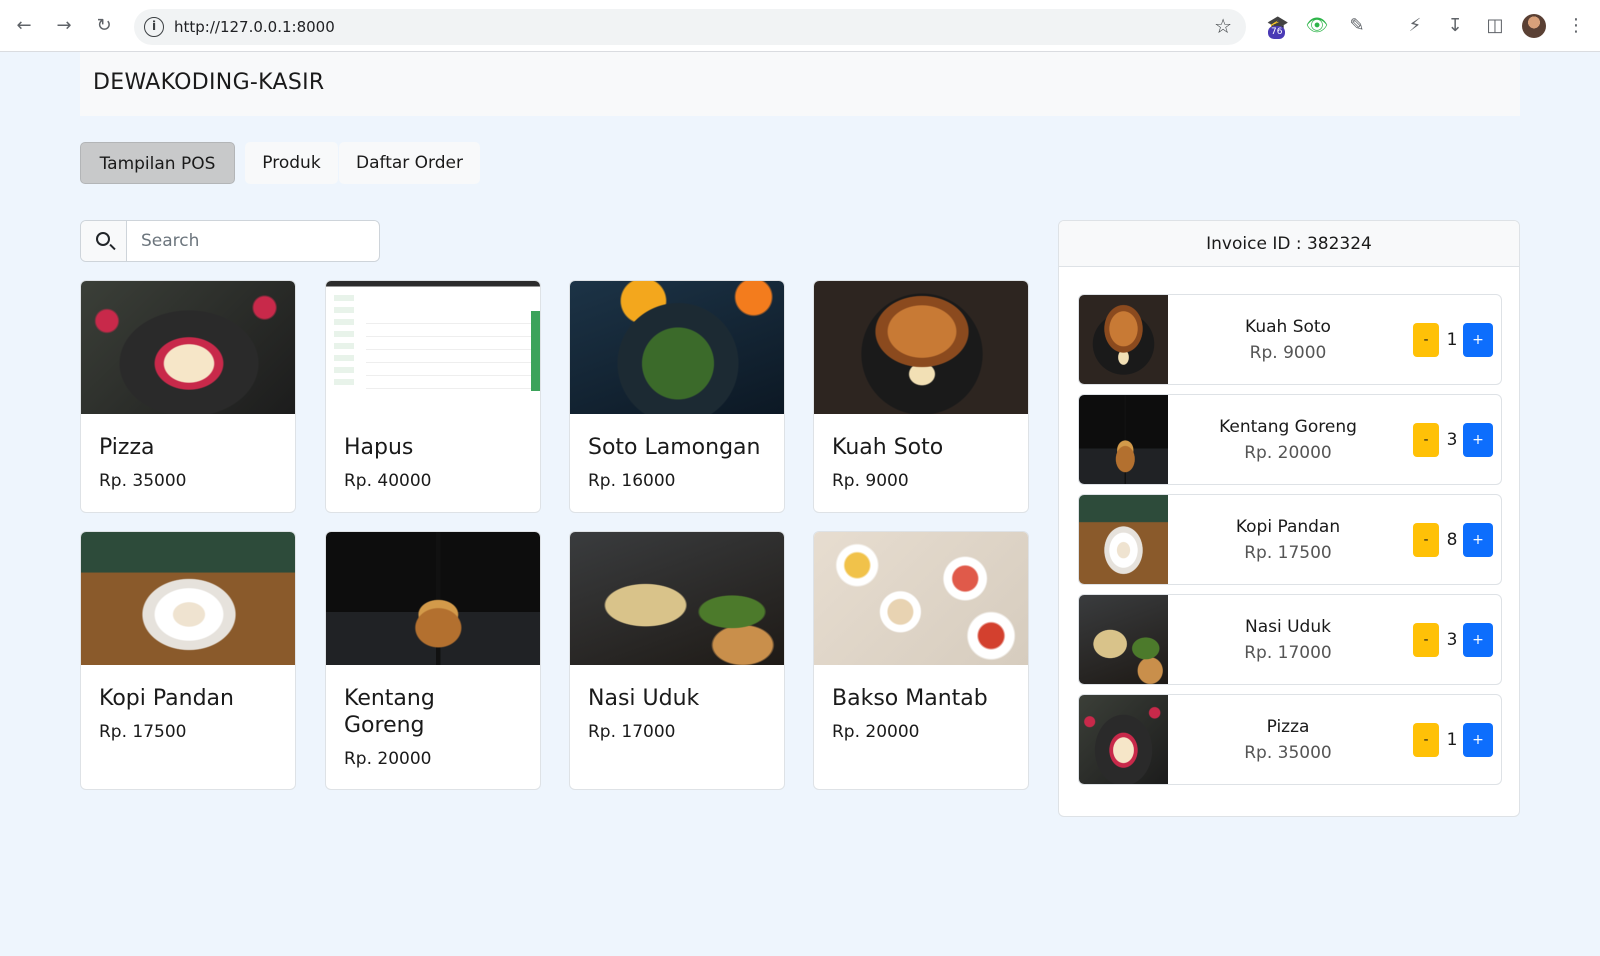  I want to click on invoice-item-price: Rp. 20000, so click(1288, 453).